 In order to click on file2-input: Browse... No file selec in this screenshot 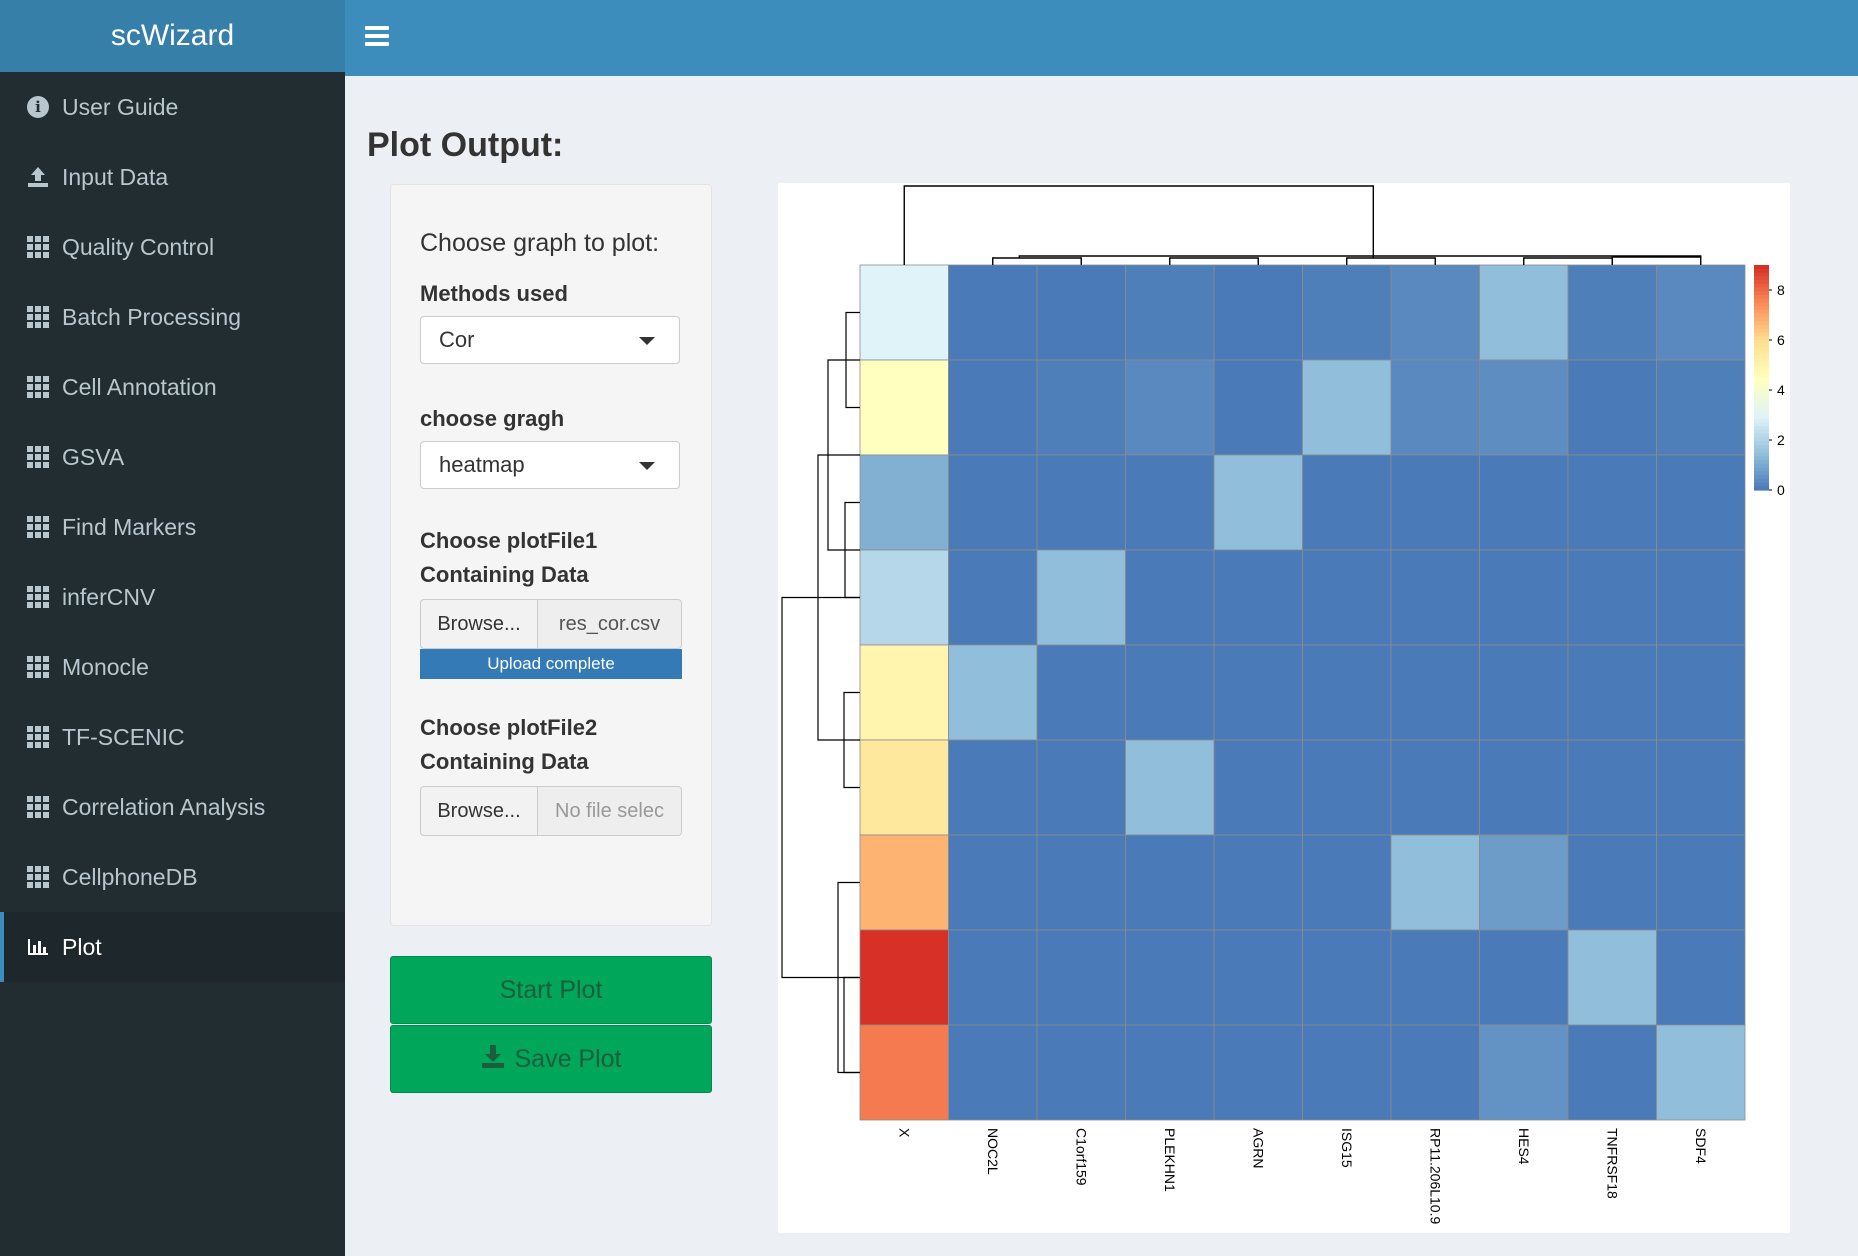, I will do `click(551, 811)`.